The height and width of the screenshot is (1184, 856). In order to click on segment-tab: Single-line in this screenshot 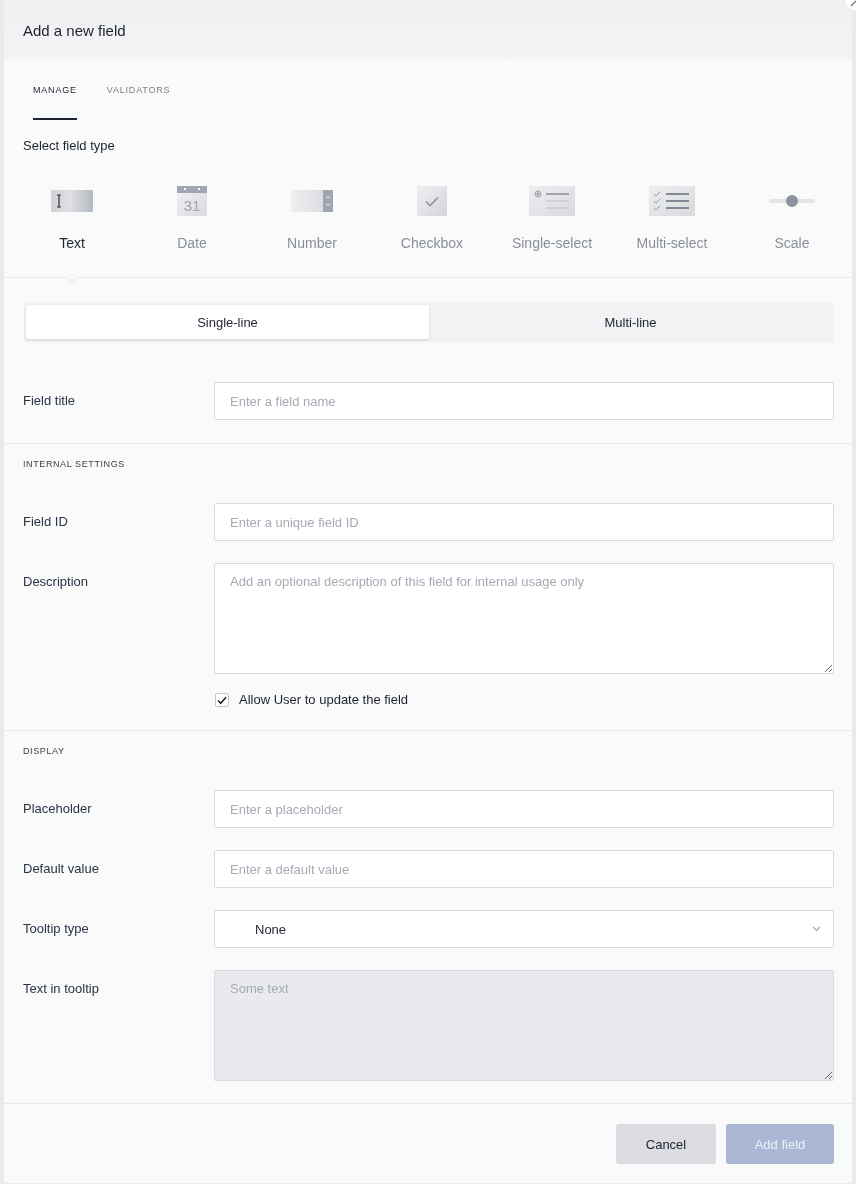, I will do `click(227, 322)`.